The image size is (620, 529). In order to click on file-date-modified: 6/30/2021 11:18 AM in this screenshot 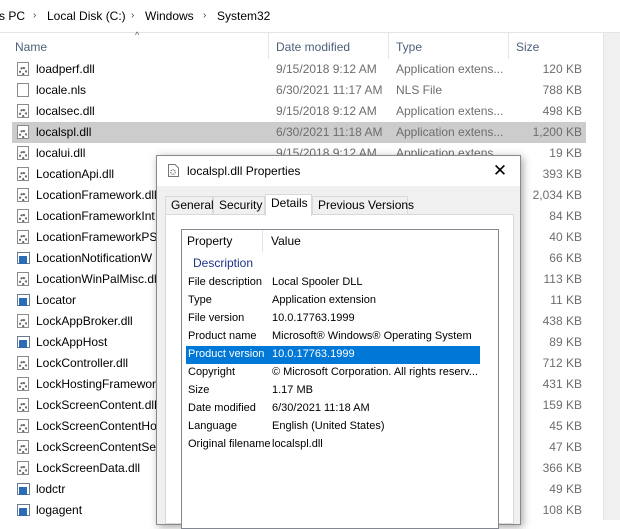, I will do `click(329, 132)`.